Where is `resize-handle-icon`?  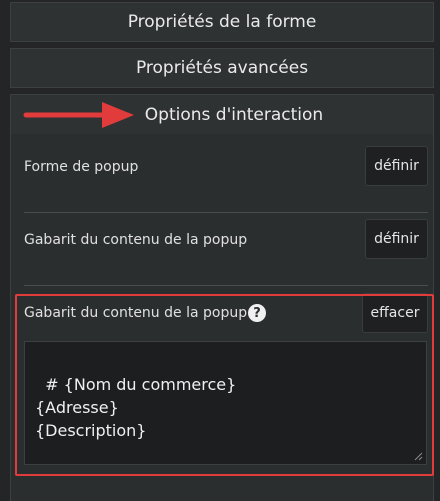 resize-handle-icon is located at coordinates (418, 456).